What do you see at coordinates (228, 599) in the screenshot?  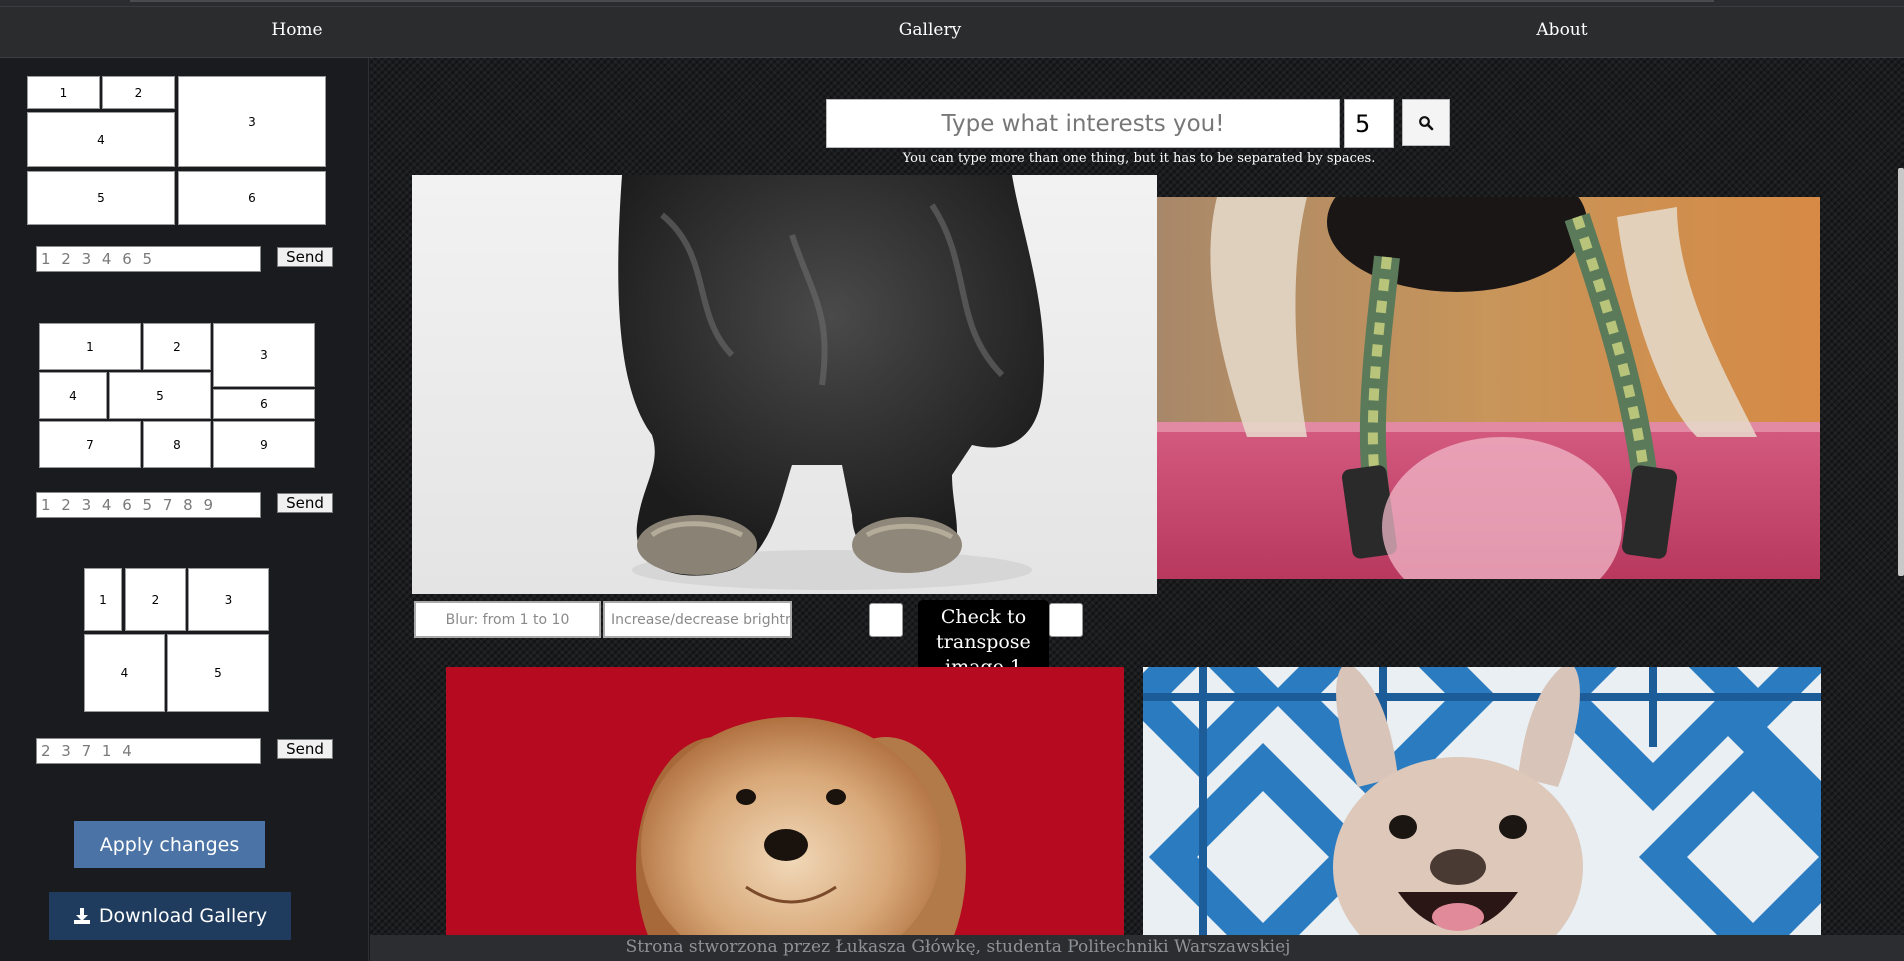 I see `layout3-tile: 3` at bounding box center [228, 599].